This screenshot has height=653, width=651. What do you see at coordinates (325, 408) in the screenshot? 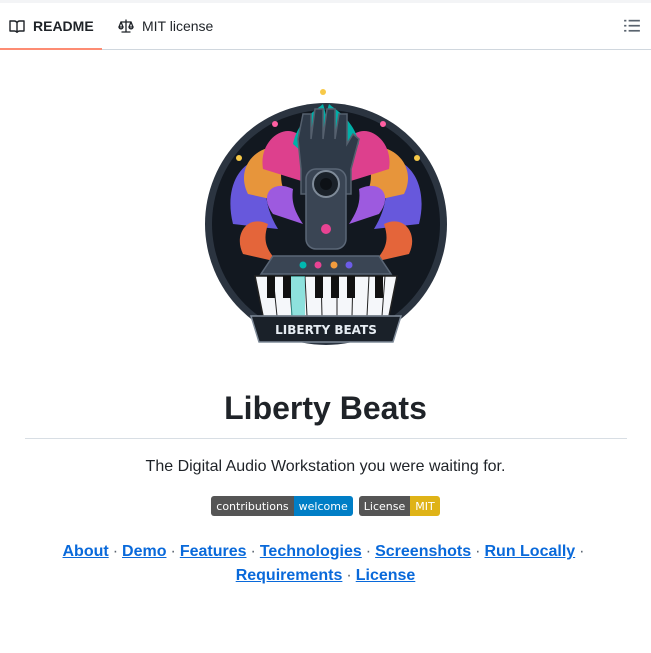
I see `page-title: Liberty Beats` at bounding box center [325, 408].